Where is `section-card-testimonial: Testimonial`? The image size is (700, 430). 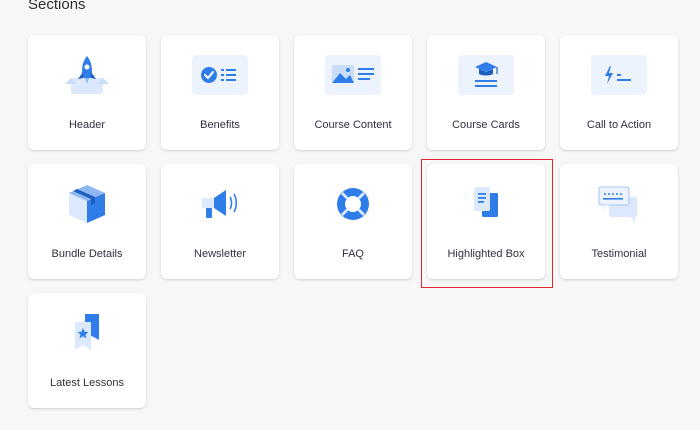 section-card-testimonial: Testimonial is located at coordinates (619, 221).